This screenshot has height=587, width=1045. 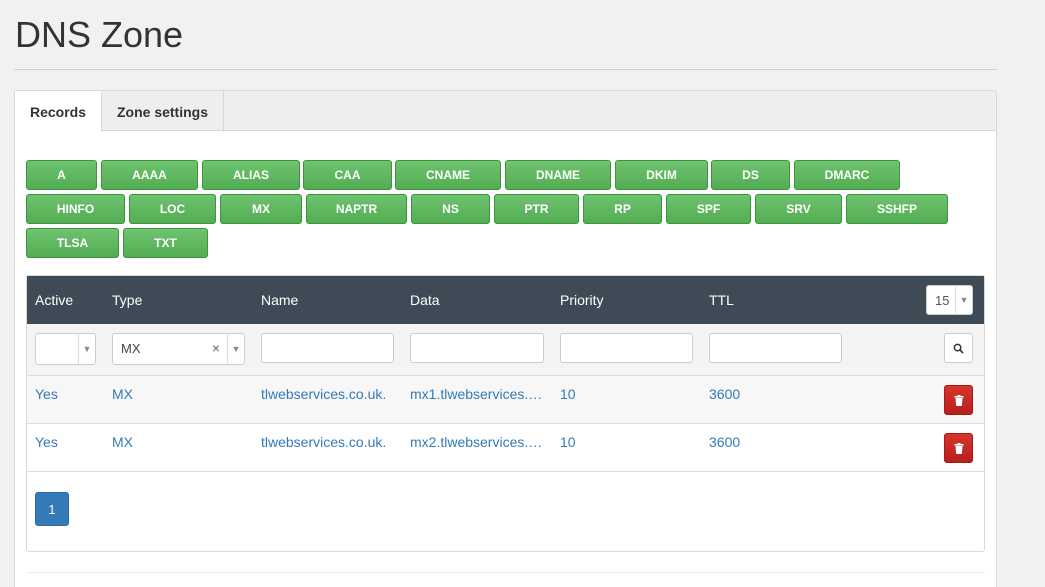 What do you see at coordinates (99, 34) in the screenshot?
I see `page-title: DNS Zone` at bounding box center [99, 34].